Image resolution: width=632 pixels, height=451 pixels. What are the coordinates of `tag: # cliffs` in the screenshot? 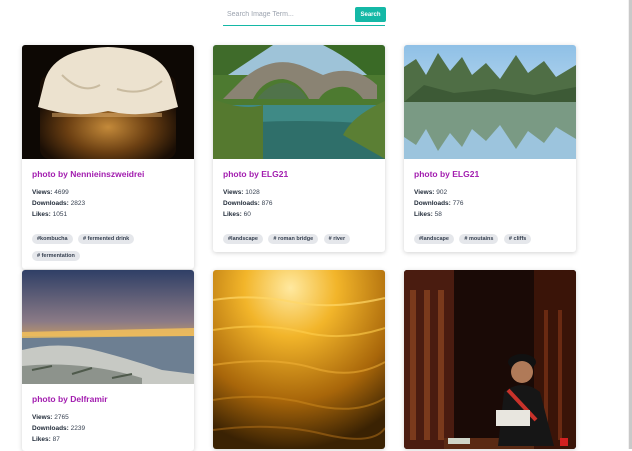 It's located at (517, 239).